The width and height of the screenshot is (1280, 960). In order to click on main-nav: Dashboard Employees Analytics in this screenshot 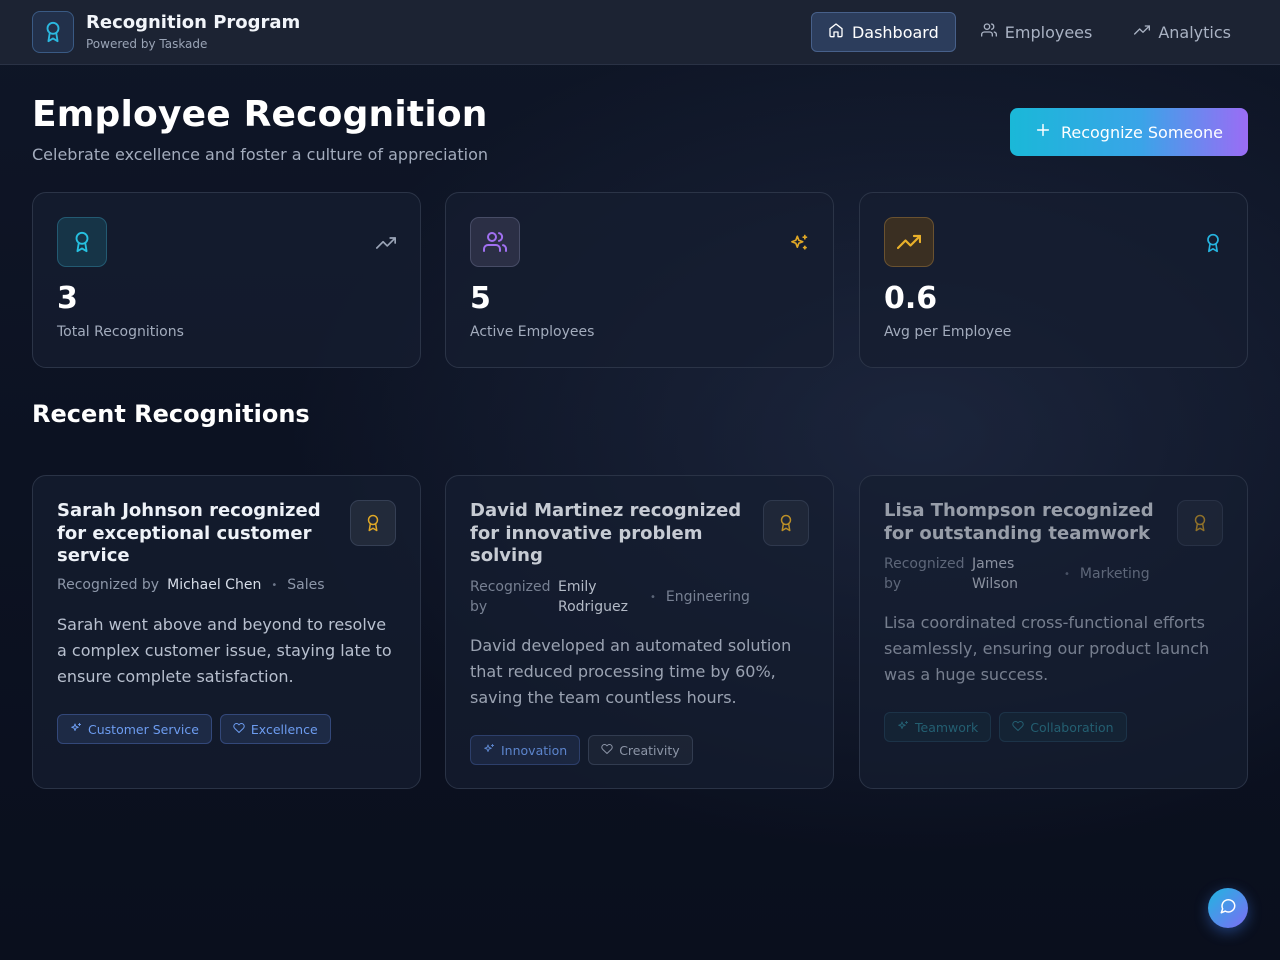, I will do `click(1029, 32)`.